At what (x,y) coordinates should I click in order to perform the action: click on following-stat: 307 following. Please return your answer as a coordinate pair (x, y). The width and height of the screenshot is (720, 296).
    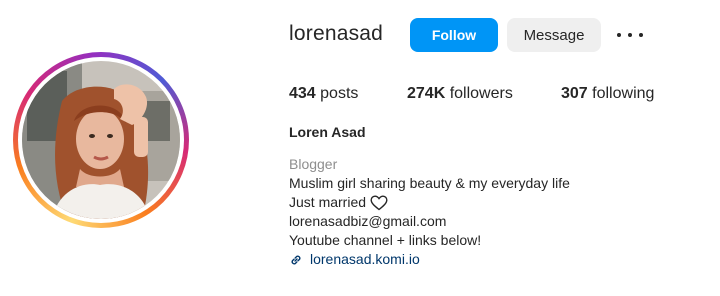
    Looking at the image, I should click on (607, 94).